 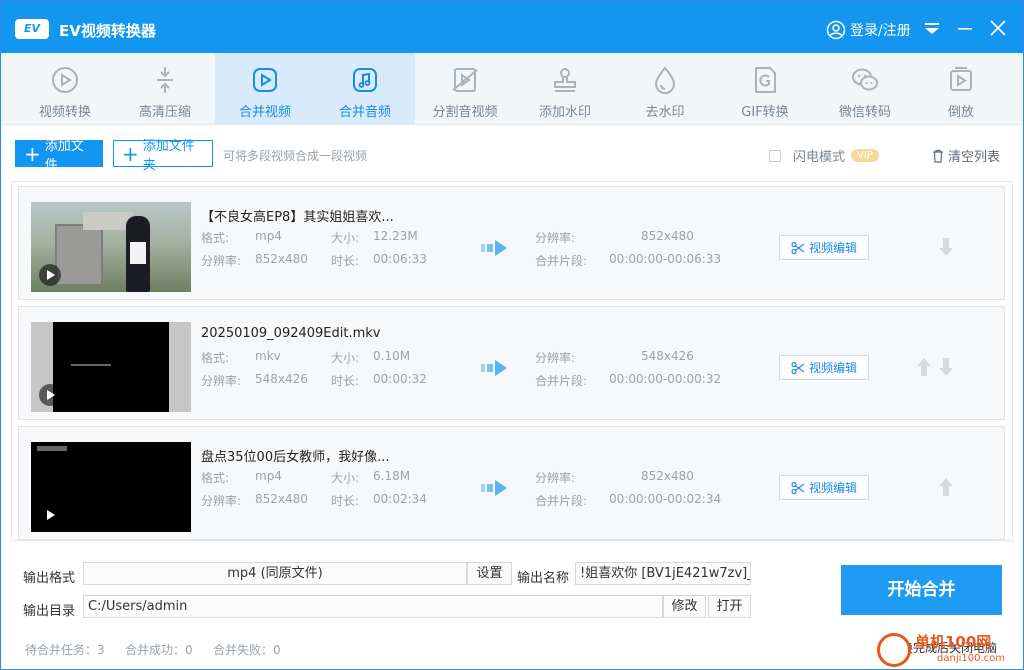 I want to click on minimize-button, so click(x=965, y=28).